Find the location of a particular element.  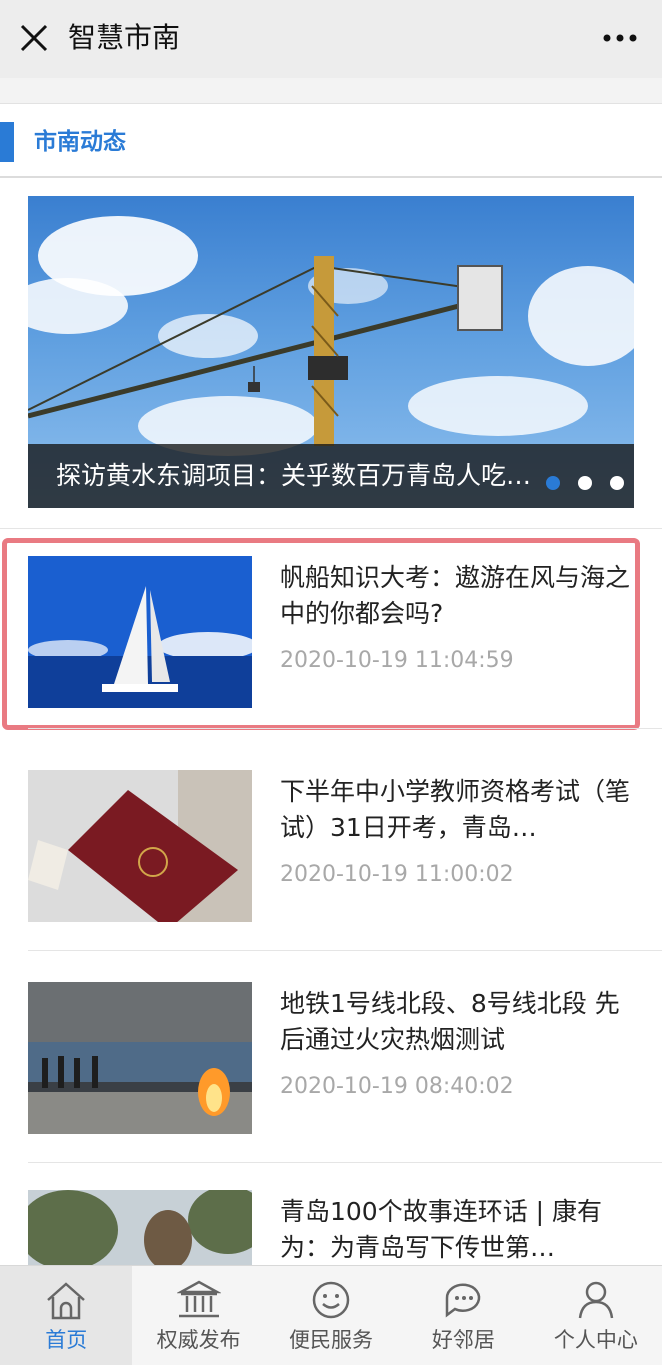

close-icon is located at coordinates (34, 38).